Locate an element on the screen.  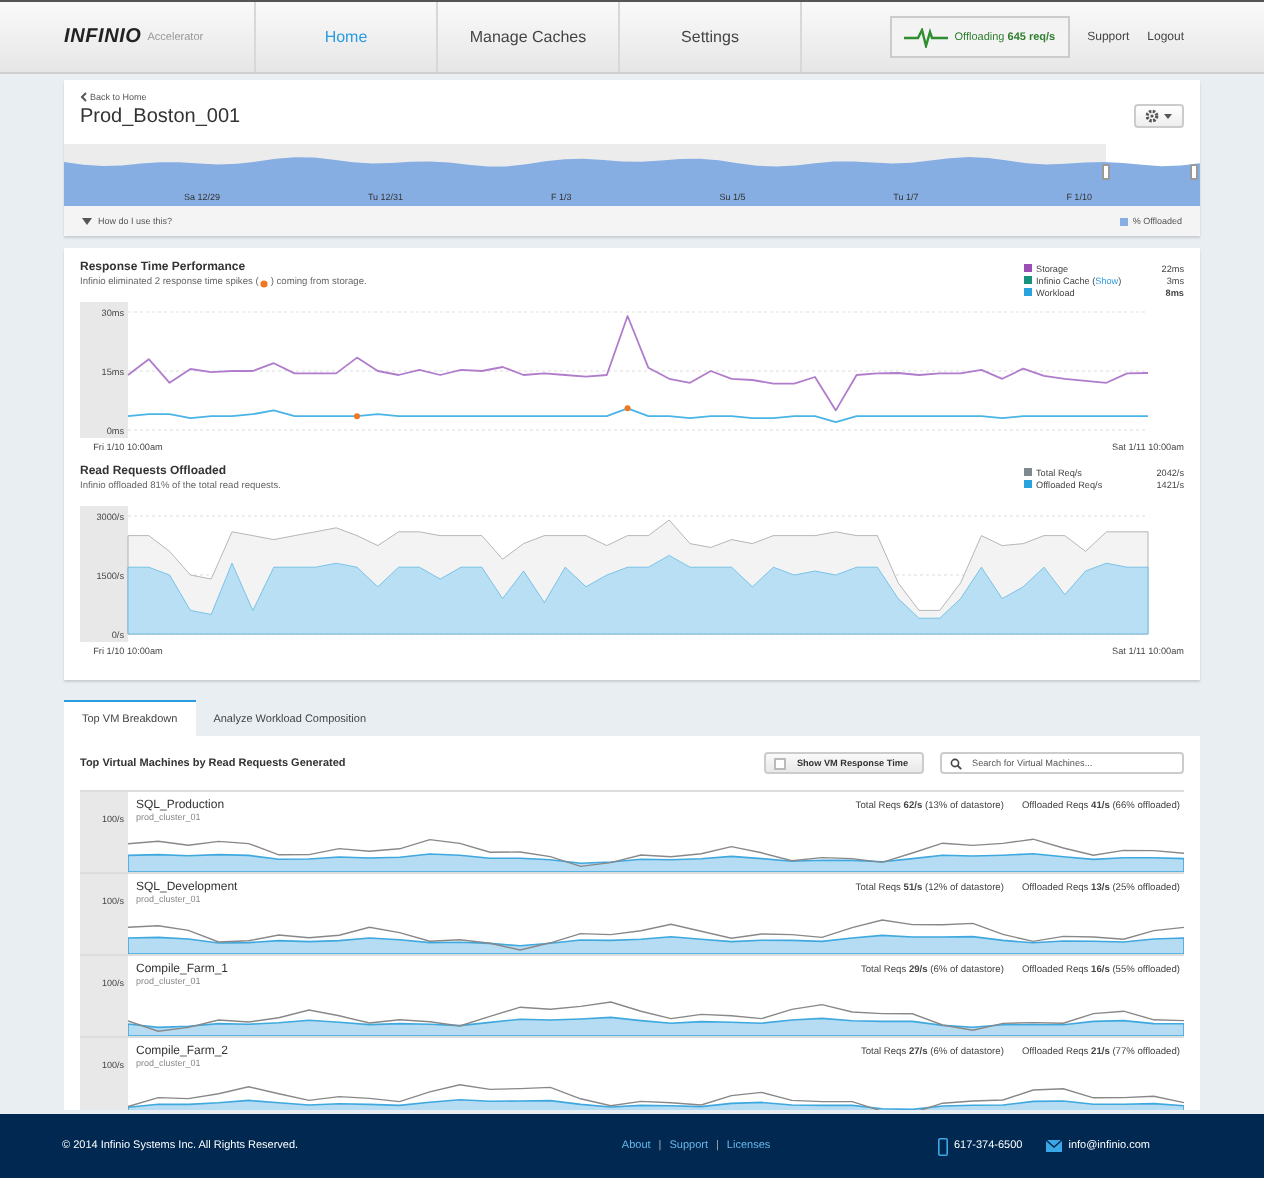
nav-tab: Settings is located at coordinates (710, 37).